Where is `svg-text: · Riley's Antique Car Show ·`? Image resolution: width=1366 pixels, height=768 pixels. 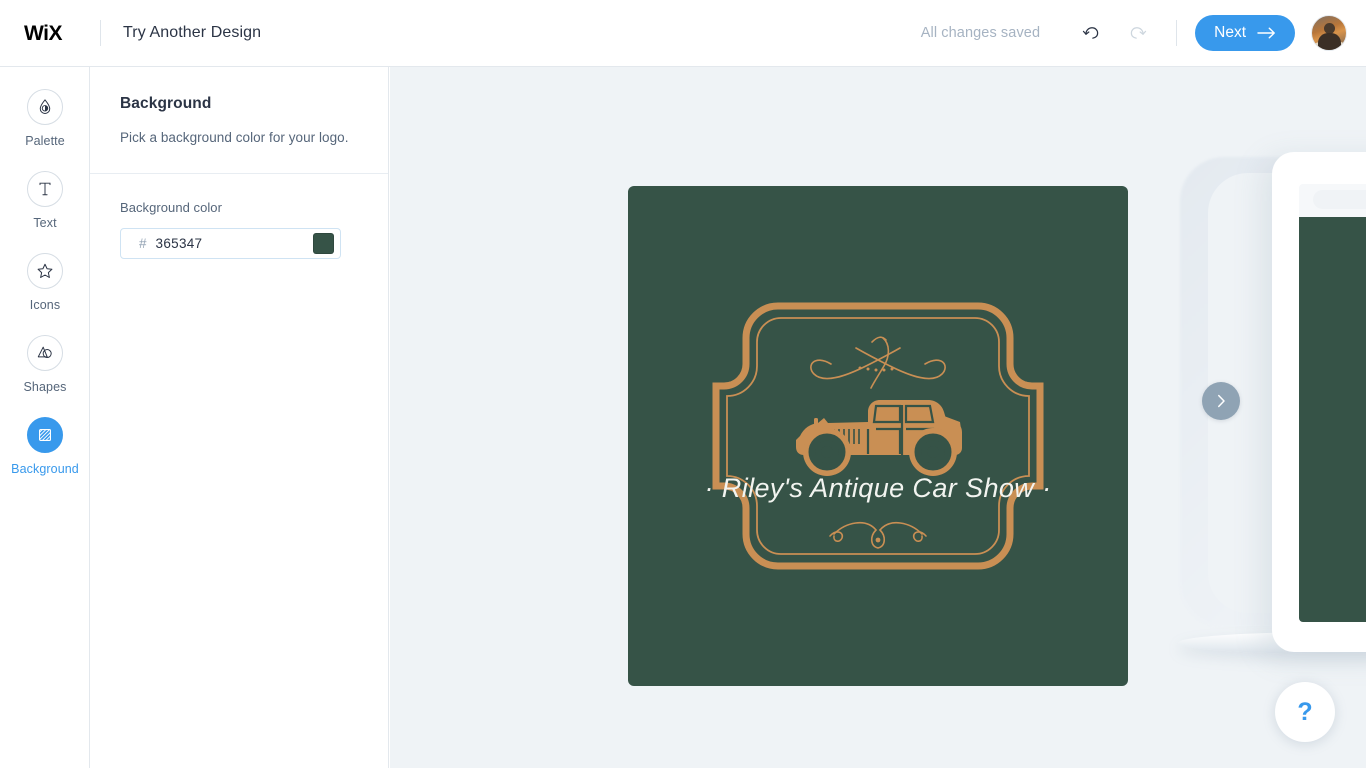 svg-text: · Riley's Antique Car Show · is located at coordinates (878, 488).